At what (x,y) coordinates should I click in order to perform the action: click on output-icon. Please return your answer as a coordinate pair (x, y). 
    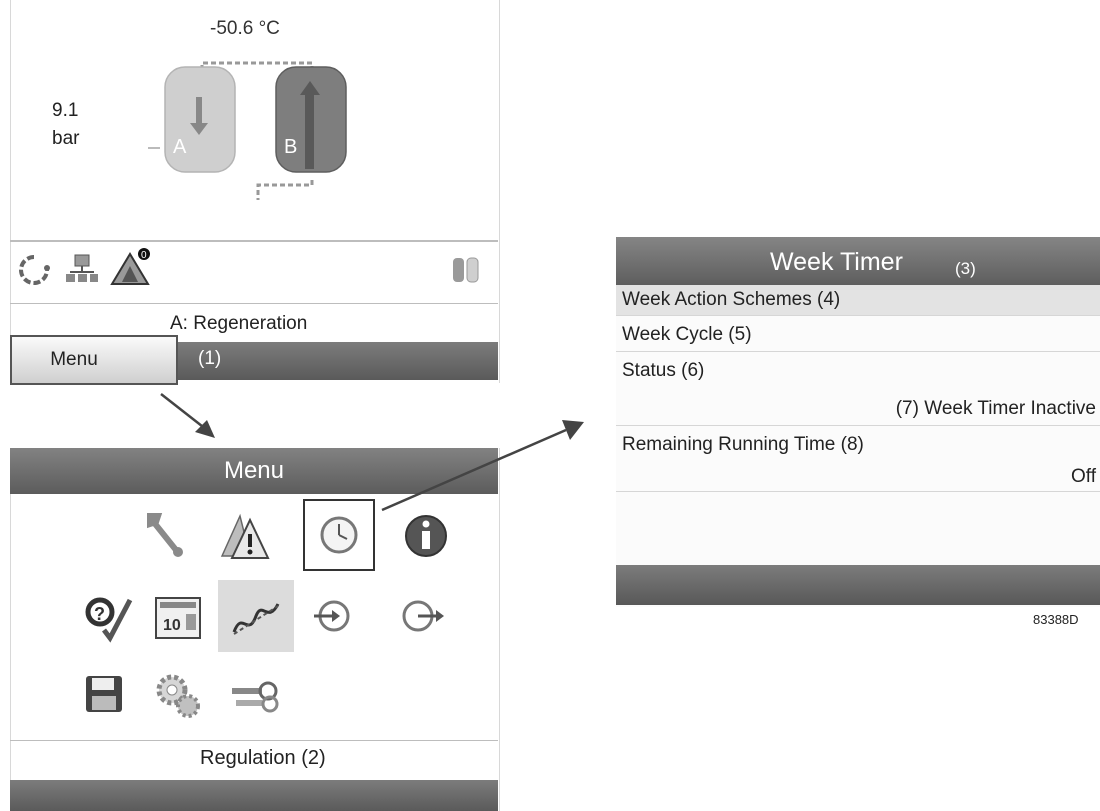
    Looking at the image, I should click on (422, 616).